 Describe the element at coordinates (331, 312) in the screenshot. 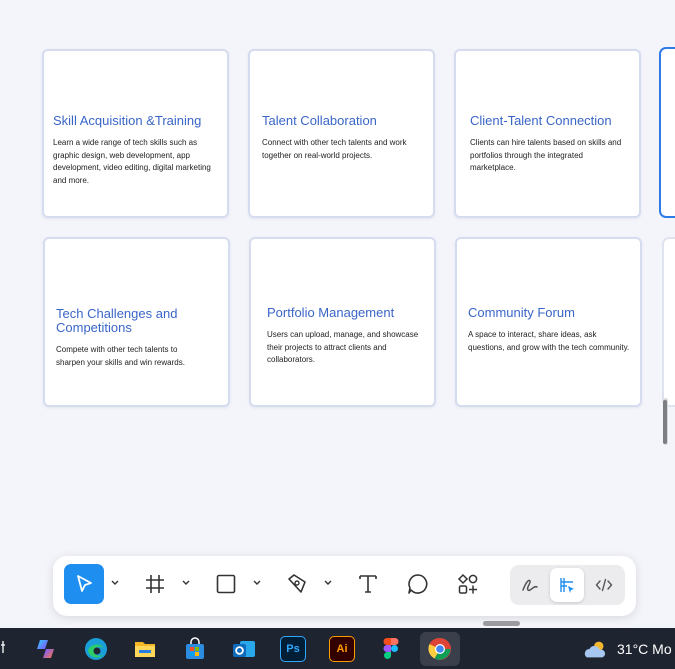

I see `card-title: Portfolio Management` at that location.